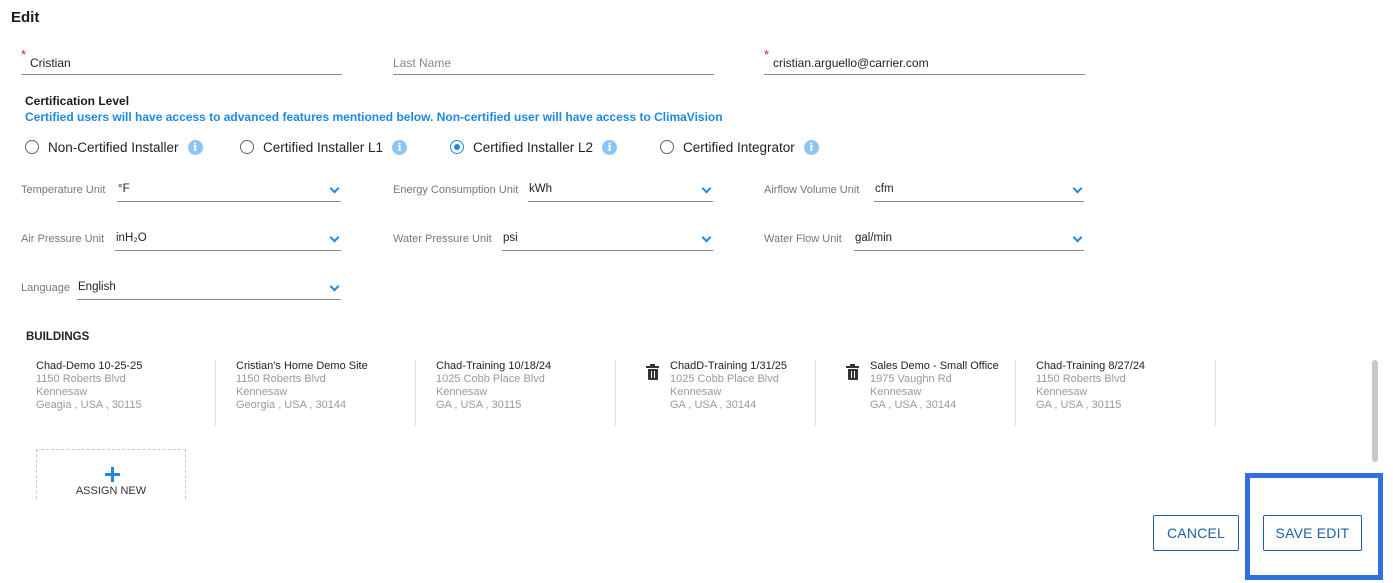 Image resolution: width=1393 pixels, height=583 pixels. I want to click on temperature-unit-select: °F, so click(229, 191).